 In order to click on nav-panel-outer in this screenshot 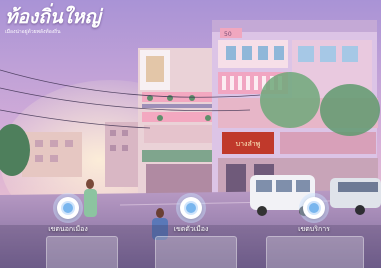, I will do `click(82, 252)`.